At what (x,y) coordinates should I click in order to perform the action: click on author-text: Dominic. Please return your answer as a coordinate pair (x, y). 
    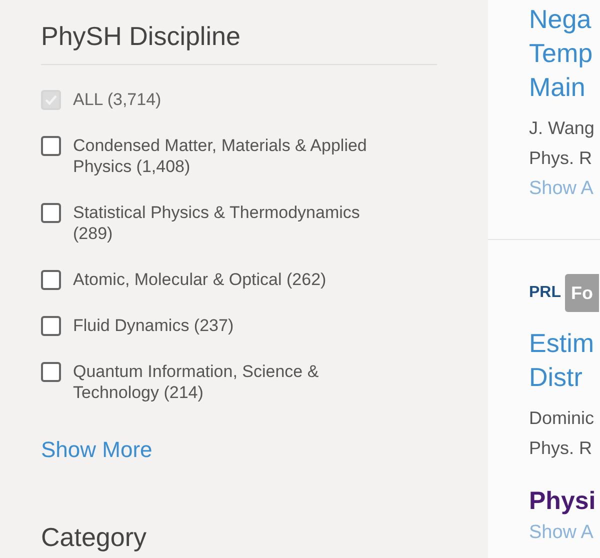
    Looking at the image, I should click on (562, 418).